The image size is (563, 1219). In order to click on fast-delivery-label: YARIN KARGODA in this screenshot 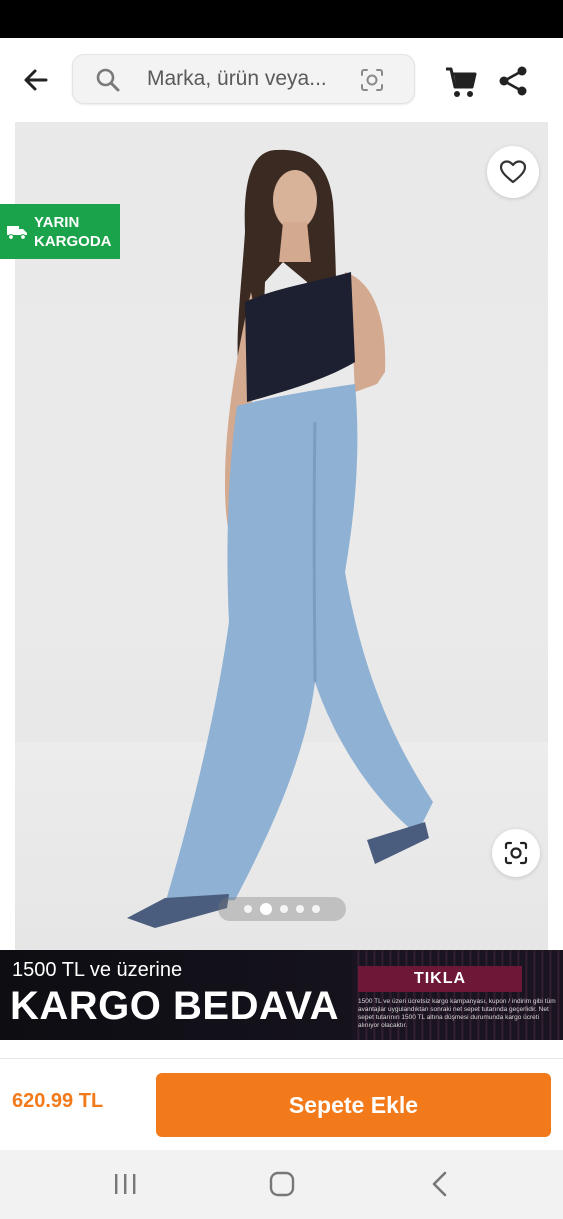, I will do `click(73, 232)`.